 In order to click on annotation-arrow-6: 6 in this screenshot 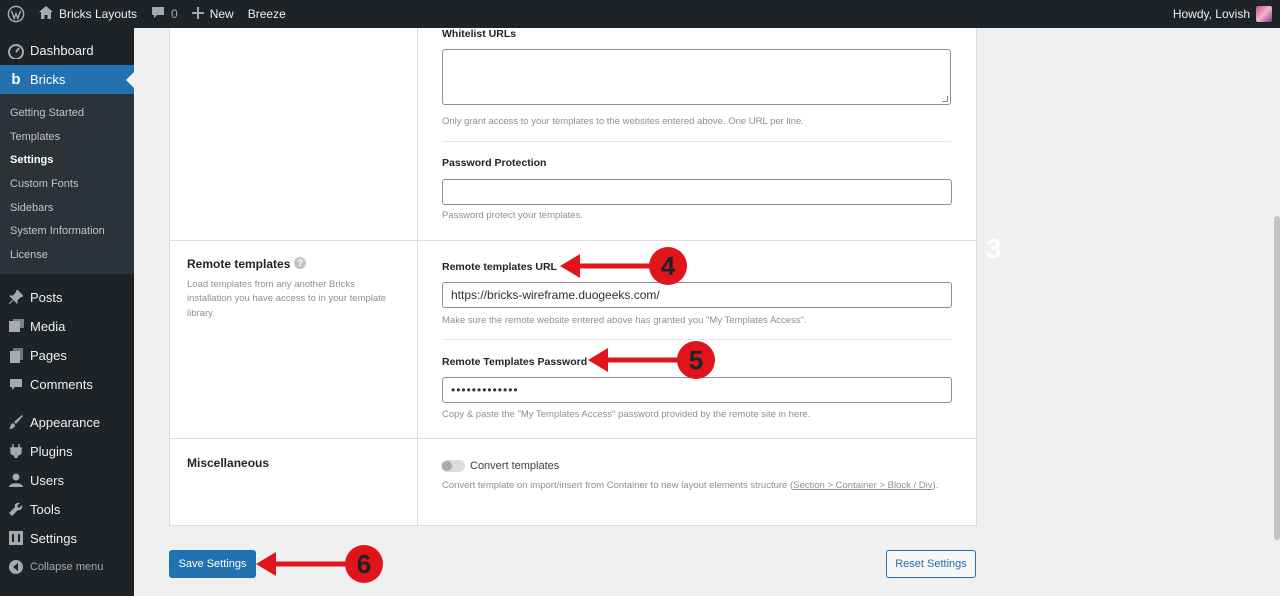, I will do `click(319, 564)`.